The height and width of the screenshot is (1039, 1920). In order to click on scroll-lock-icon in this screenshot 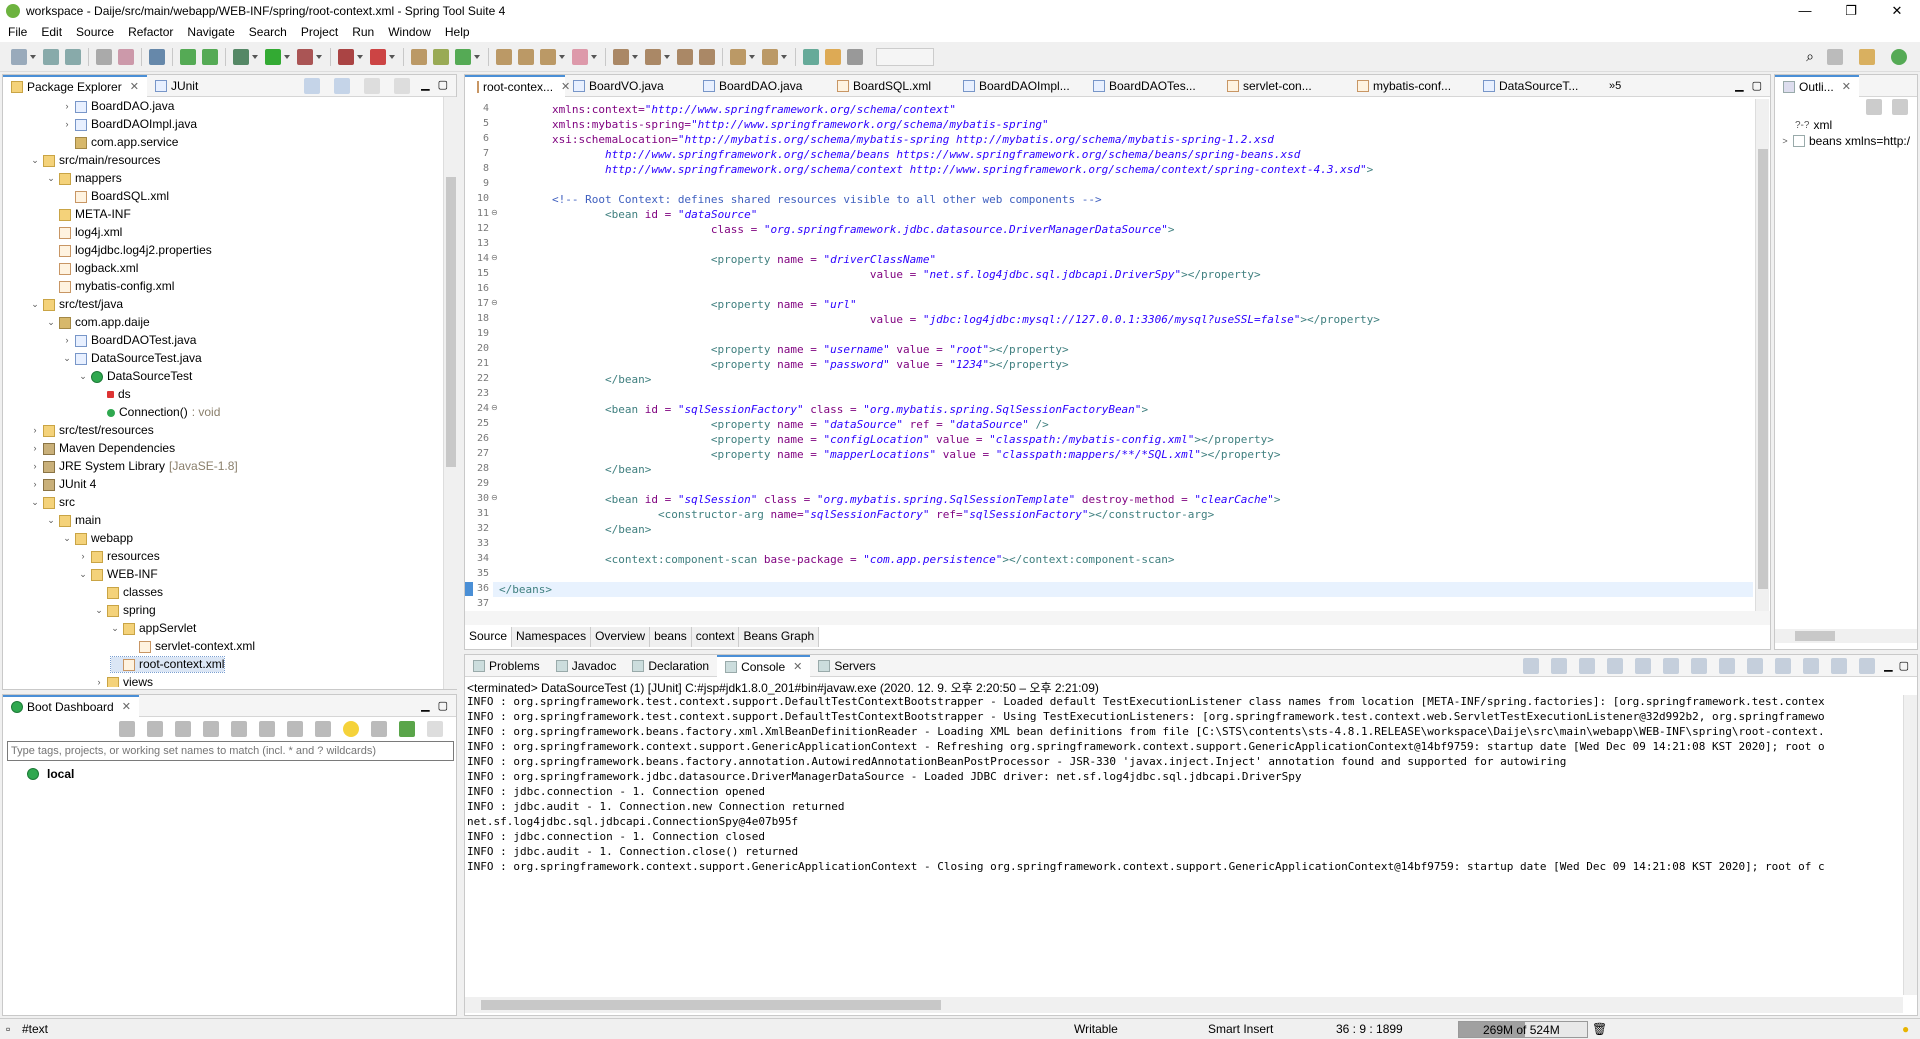, I will do `click(1671, 665)`.